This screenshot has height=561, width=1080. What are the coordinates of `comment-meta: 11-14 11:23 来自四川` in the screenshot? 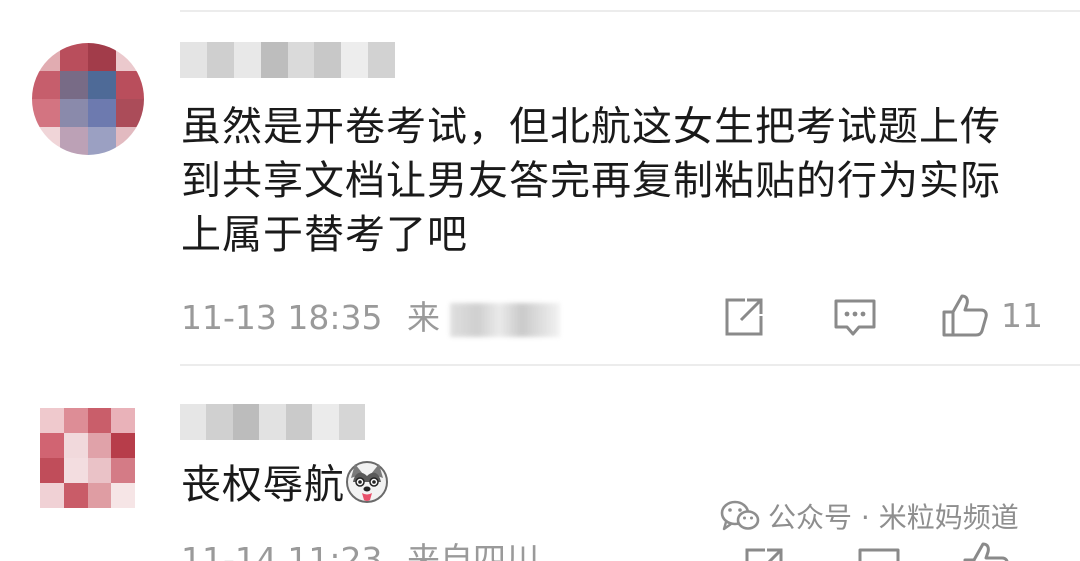 It's located at (360, 550).